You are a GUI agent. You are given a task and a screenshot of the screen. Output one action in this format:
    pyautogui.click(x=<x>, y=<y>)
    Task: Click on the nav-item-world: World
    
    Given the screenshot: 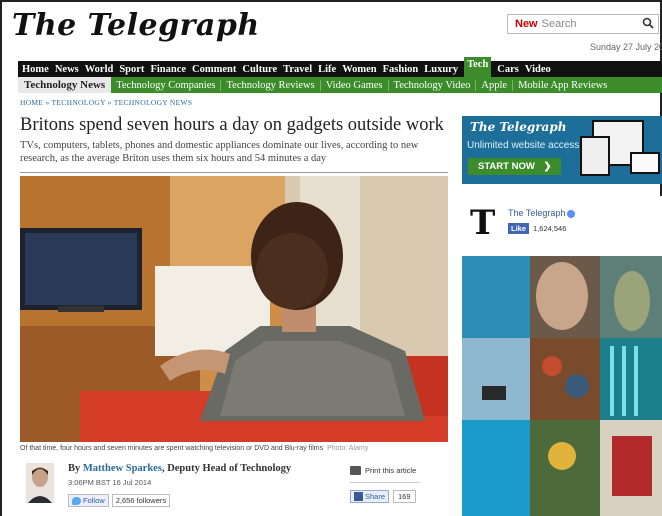 What is the action you would take?
    pyautogui.click(x=99, y=69)
    